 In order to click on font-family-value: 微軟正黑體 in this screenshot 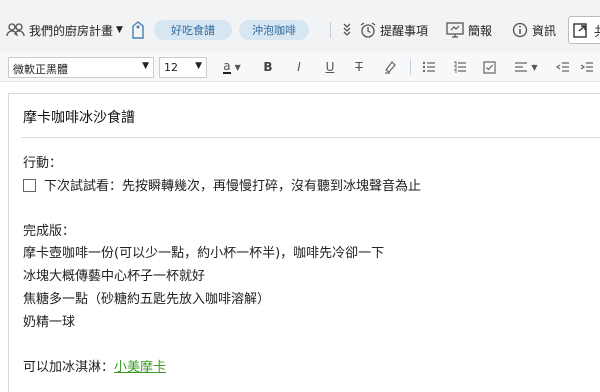, I will do `click(40, 69)`.